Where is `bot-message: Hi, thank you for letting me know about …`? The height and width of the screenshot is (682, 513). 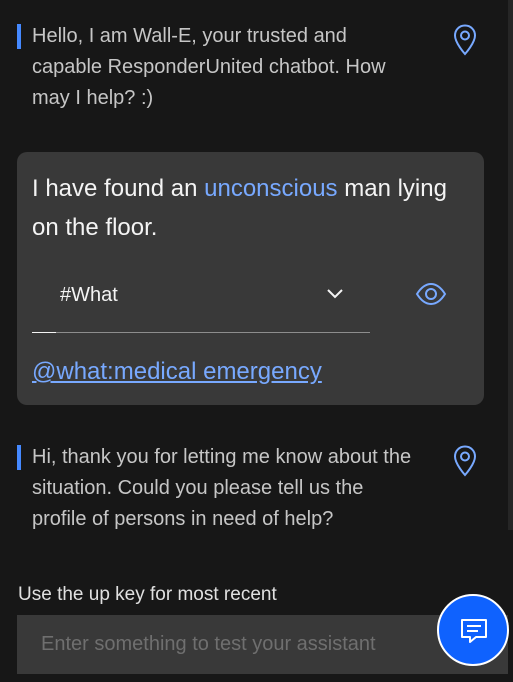
bot-message: Hi, thank you for letting me know about … is located at coordinates (247, 487).